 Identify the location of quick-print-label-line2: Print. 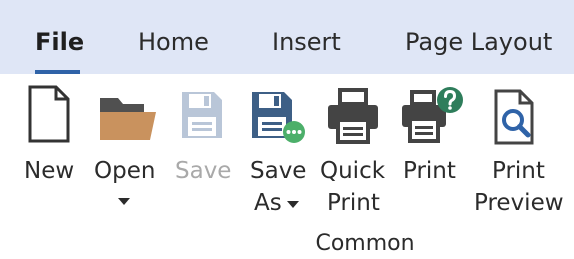
(353, 203).